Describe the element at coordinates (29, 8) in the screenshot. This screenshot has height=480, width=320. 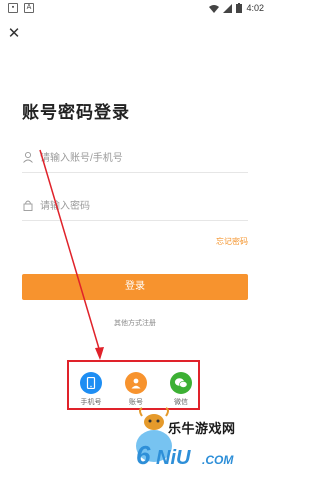
I see `a-badge-icon: A` at that location.